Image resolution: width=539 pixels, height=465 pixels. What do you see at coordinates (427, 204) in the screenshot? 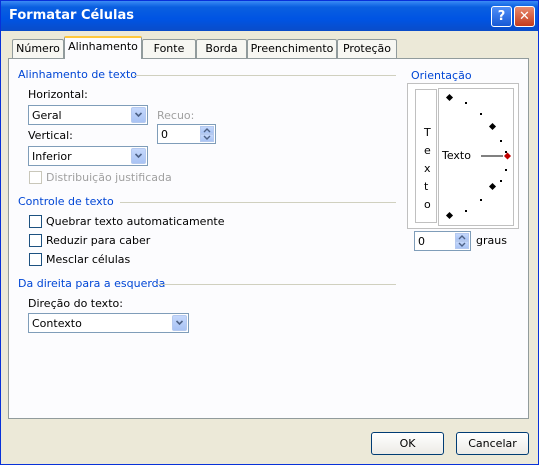
I see `vertical-text-char: o` at bounding box center [427, 204].